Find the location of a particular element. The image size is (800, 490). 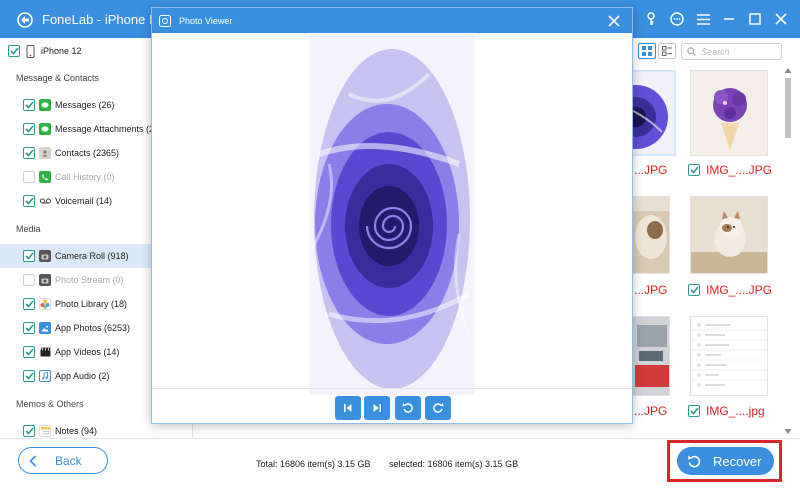

previous-photo-button is located at coordinates (348, 408).